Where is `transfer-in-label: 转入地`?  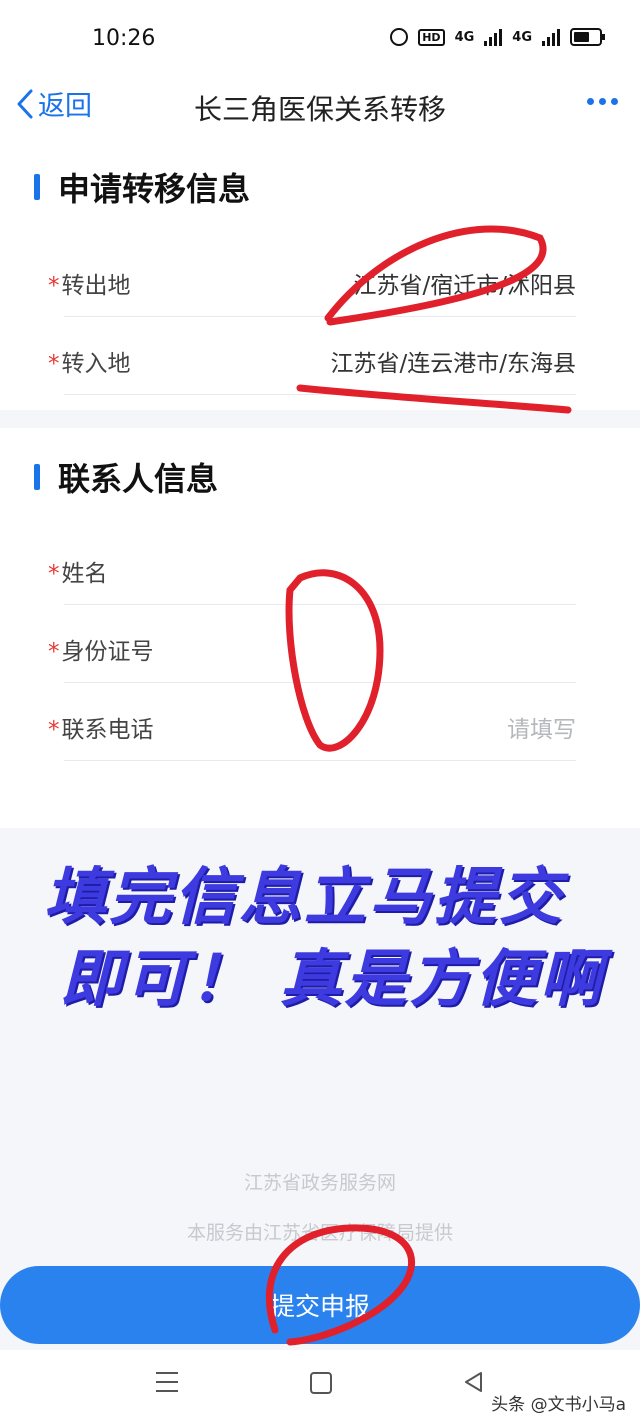
transfer-in-label: 转入地 is located at coordinates (96, 364).